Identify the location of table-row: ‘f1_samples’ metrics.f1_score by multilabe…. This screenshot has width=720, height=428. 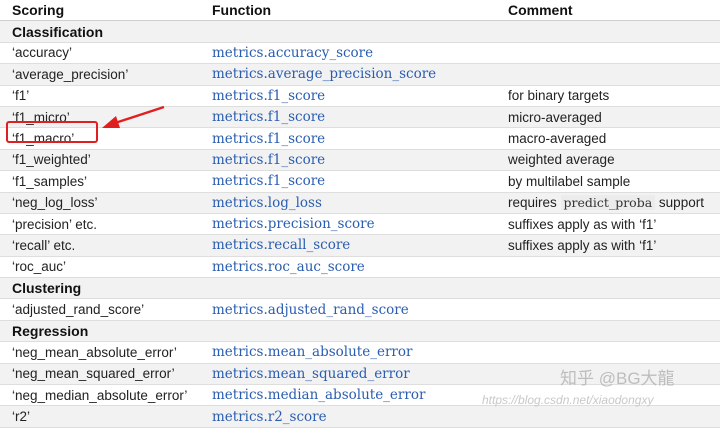
(360, 181).